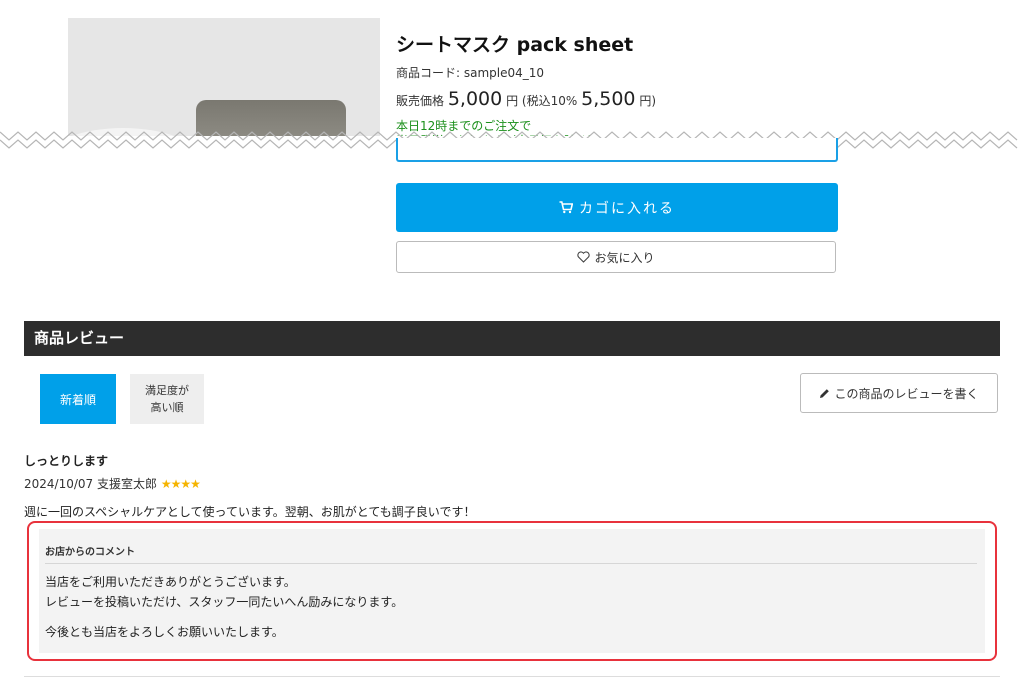  What do you see at coordinates (250, 512) in the screenshot?
I see `review-body: 週に一回のスペシャルケアとして使っています。翌朝、お肌がとても調子良いです！` at bounding box center [250, 512].